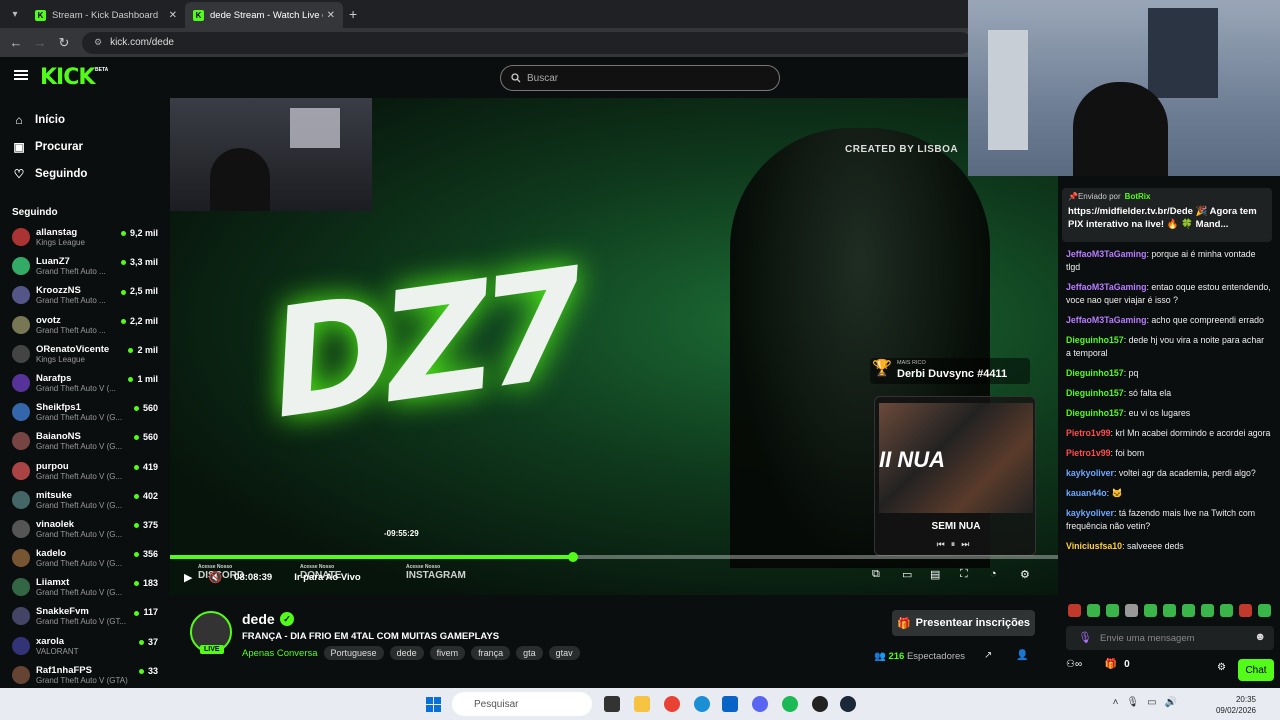 This screenshot has height=720, width=1280. Describe the element at coordinates (963, 623) in the screenshot. I see `gift-subs-button: 🎁 Presentear inscrições` at that location.